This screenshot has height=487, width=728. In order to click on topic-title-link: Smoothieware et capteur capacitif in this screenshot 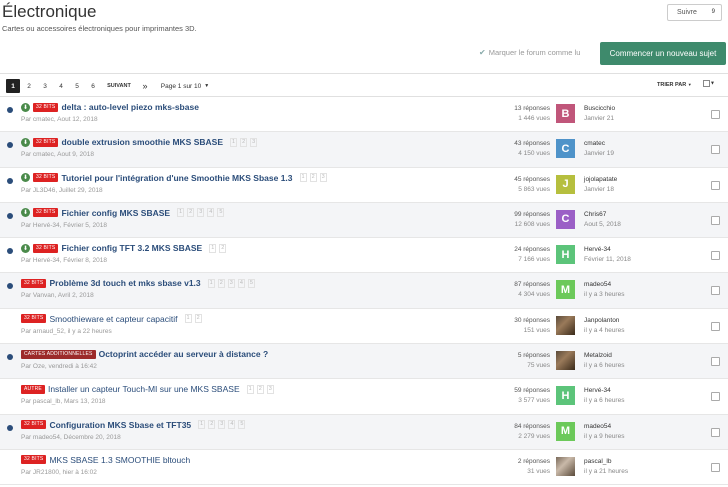, I will do `click(113, 319)`.